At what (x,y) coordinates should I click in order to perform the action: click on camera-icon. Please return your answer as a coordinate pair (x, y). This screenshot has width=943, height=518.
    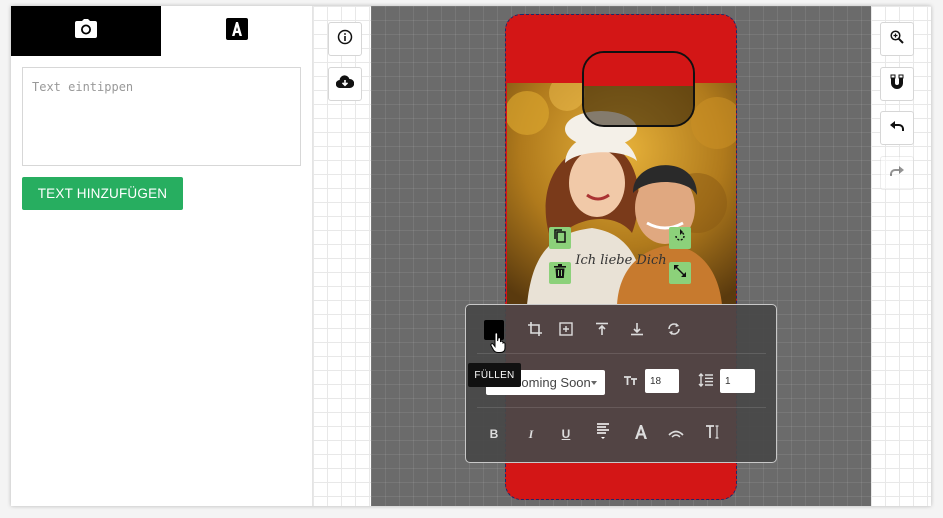
    Looking at the image, I should click on (86, 31).